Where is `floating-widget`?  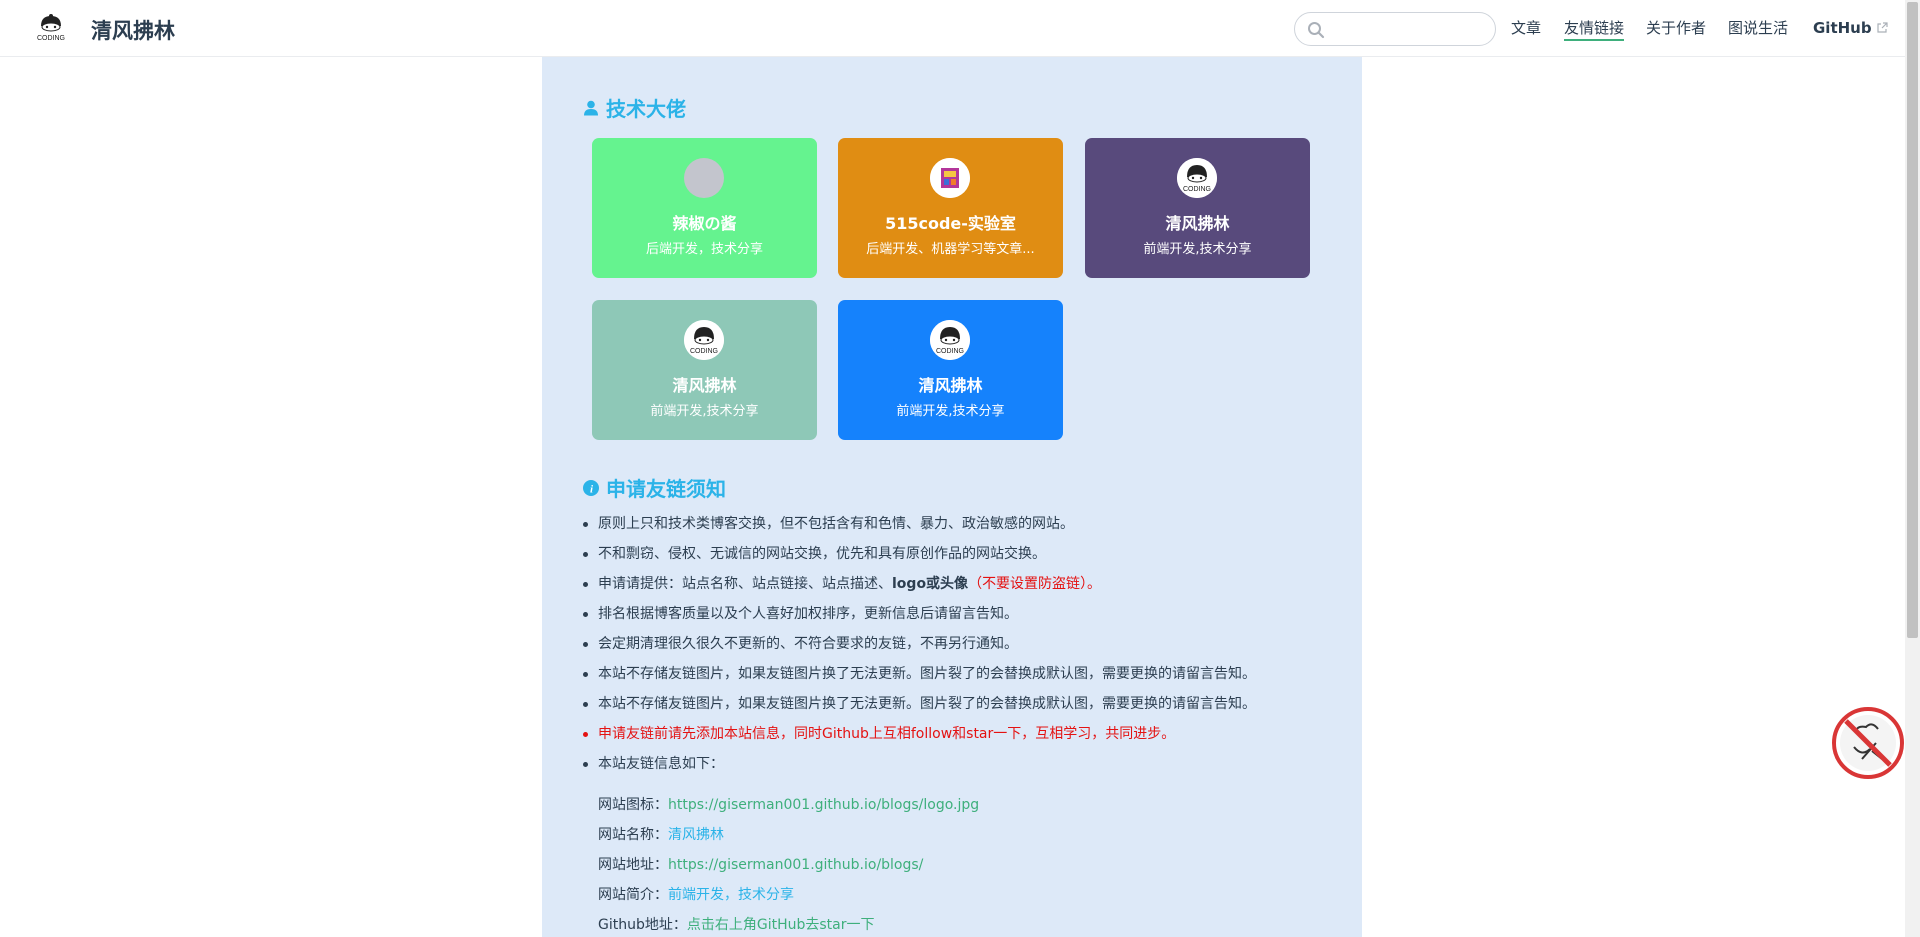 floating-widget is located at coordinates (1868, 743).